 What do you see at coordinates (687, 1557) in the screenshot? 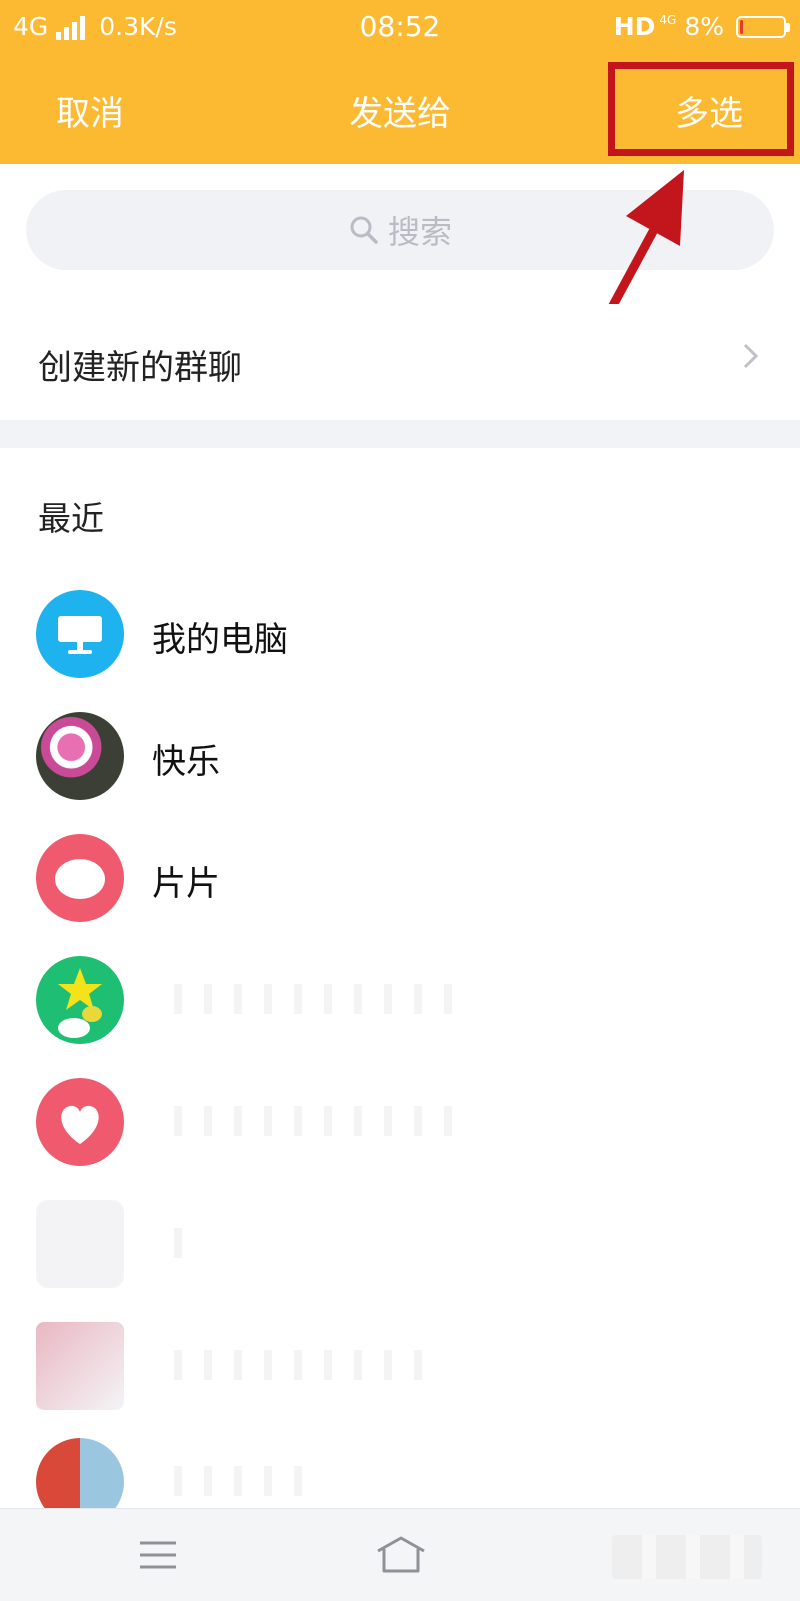
I see `back-button` at bounding box center [687, 1557].